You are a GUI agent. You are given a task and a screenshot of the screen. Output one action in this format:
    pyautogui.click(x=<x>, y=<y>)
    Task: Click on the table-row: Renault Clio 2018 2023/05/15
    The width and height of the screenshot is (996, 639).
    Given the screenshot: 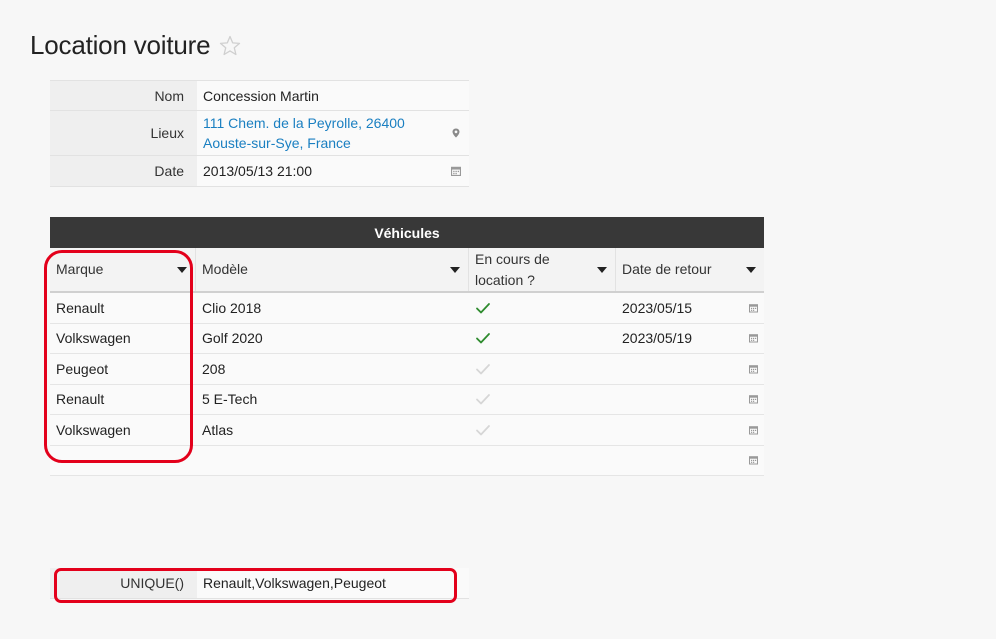 What is the action you would take?
    pyautogui.click(x=407, y=308)
    